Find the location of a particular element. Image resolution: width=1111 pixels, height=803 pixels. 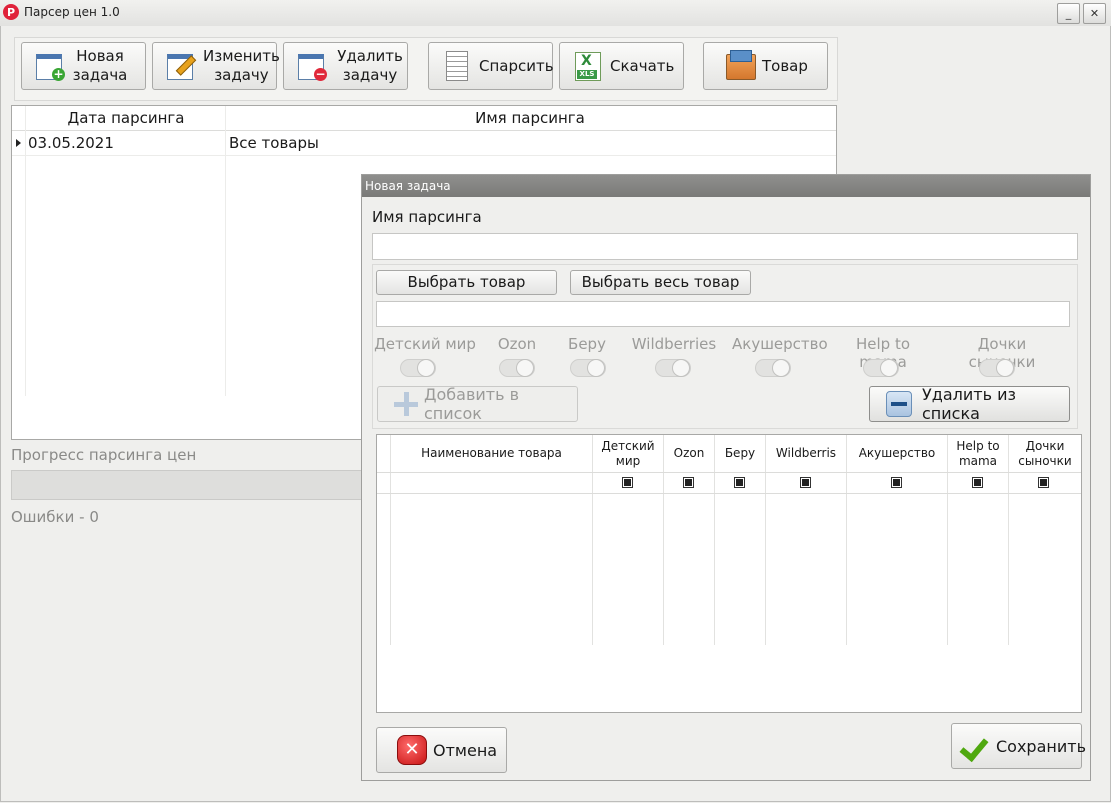

plus-icon is located at coordinates (406, 404).